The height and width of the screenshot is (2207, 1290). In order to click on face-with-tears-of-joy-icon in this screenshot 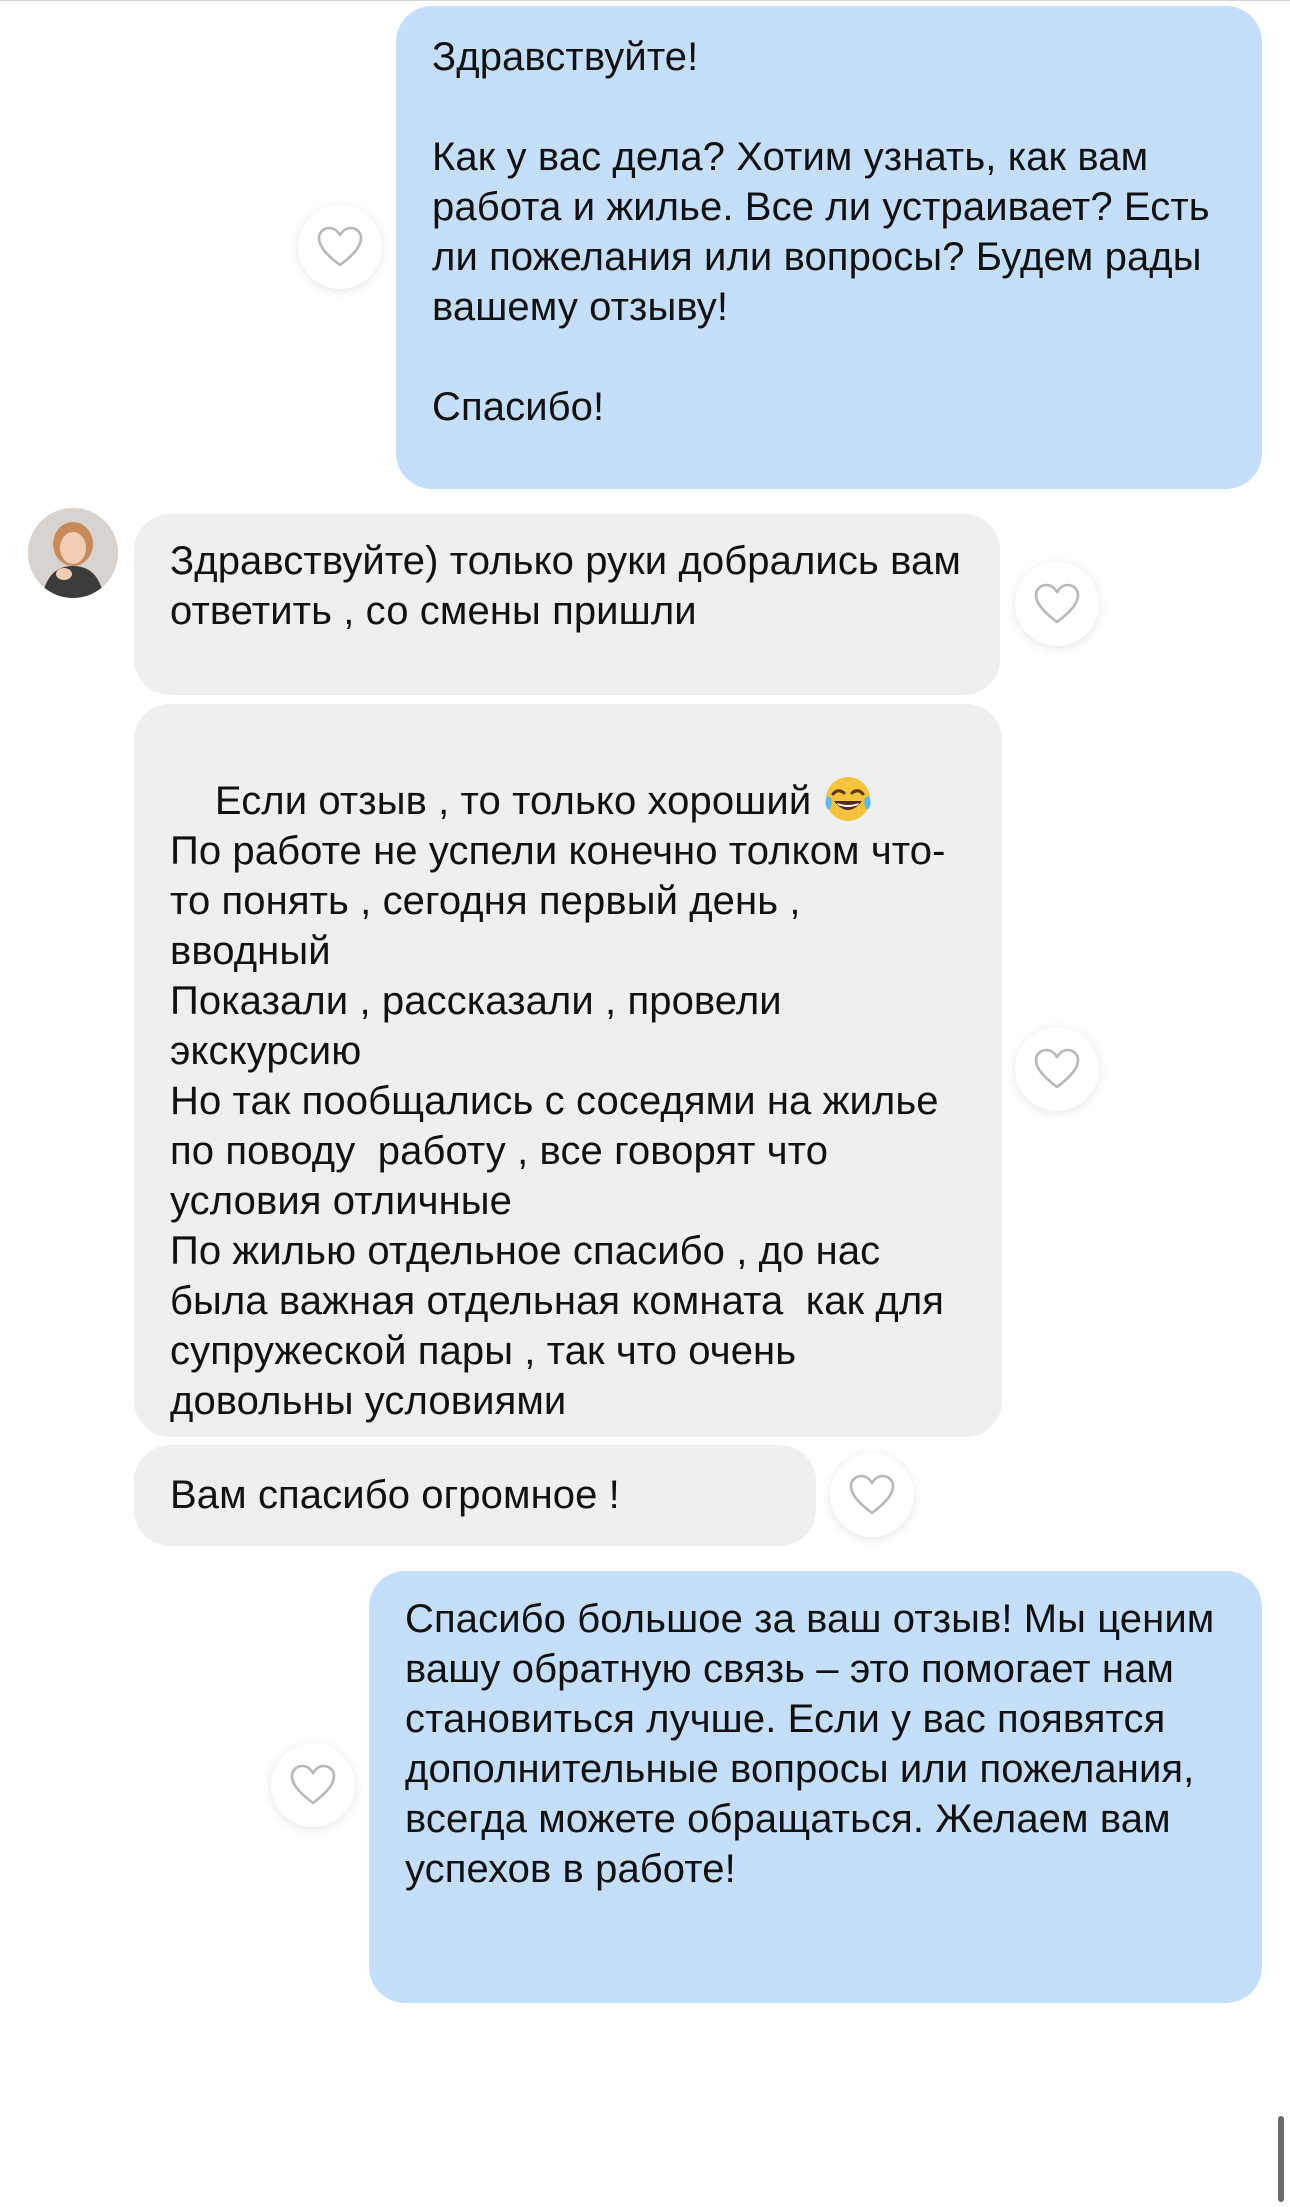, I will do `click(847, 799)`.